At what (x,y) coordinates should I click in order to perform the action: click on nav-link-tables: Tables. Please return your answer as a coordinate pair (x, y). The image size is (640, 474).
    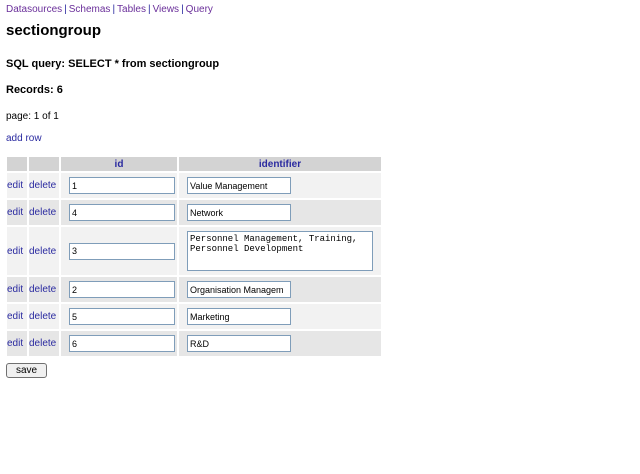
    Looking at the image, I should click on (131, 9).